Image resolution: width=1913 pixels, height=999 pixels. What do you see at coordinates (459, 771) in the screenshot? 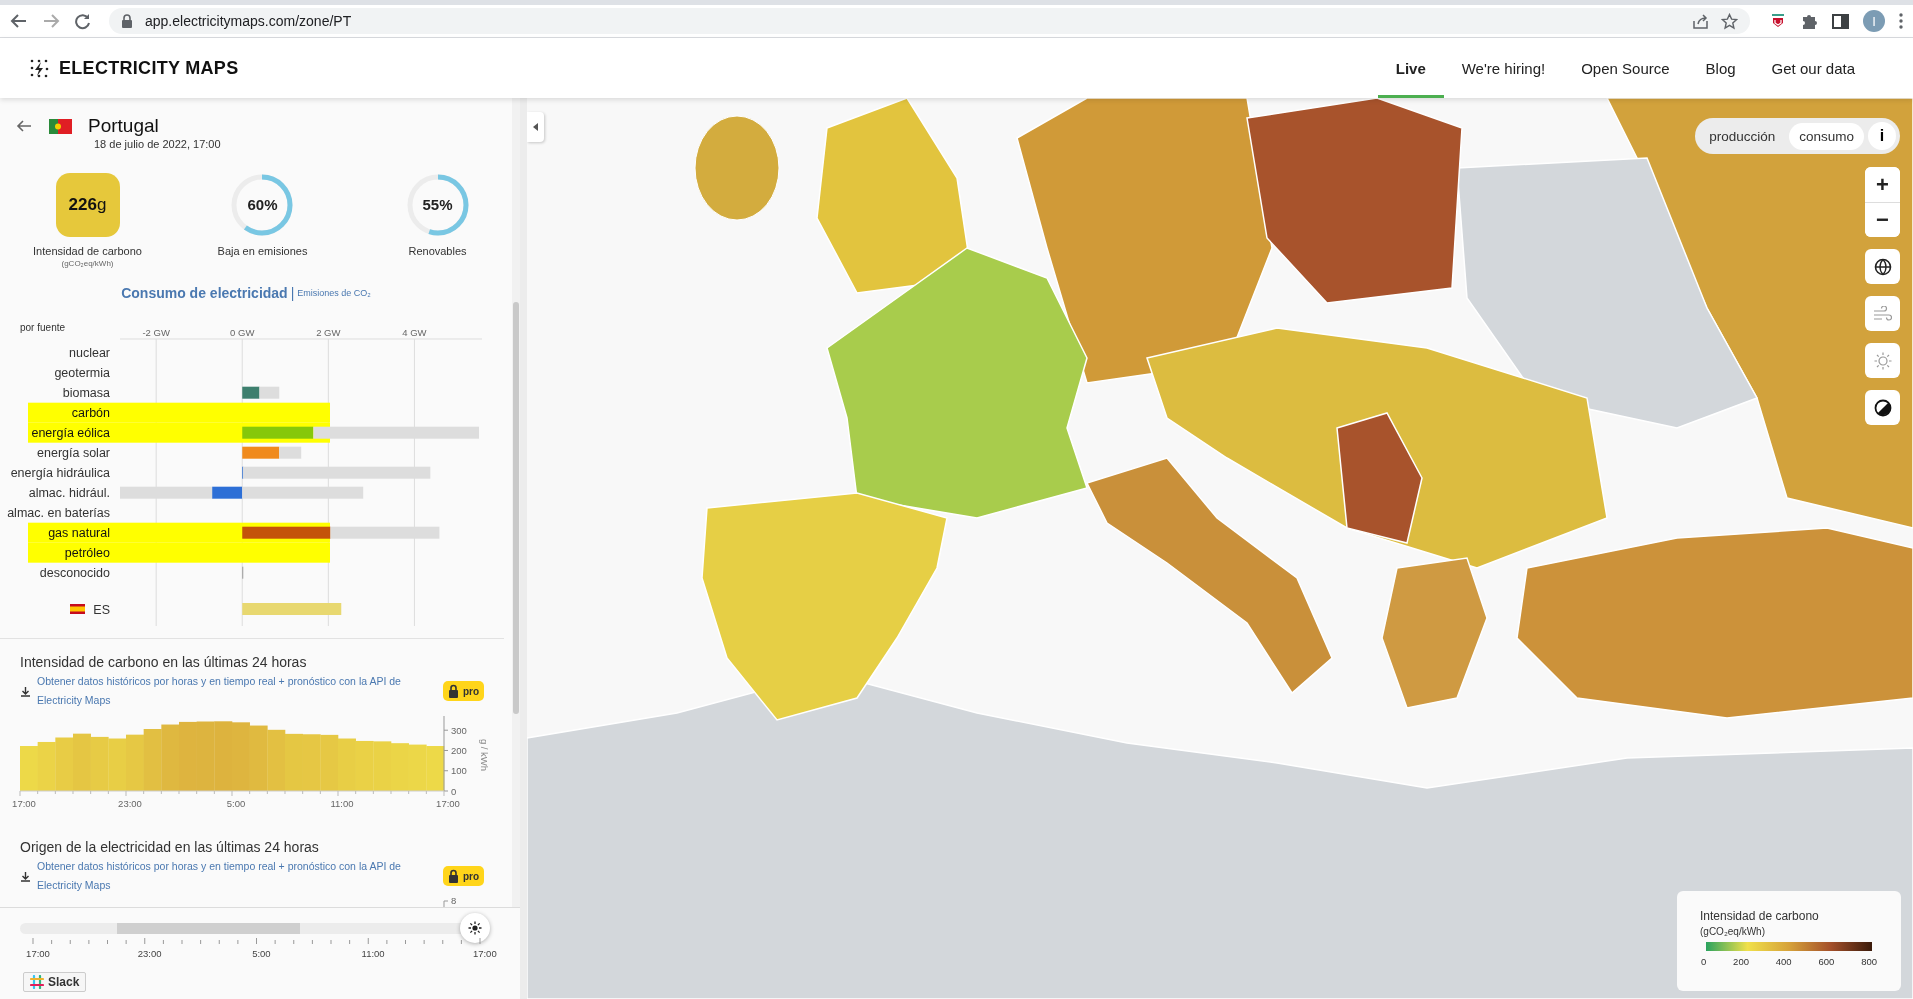
I see `axis-label: 100` at bounding box center [459, 771].